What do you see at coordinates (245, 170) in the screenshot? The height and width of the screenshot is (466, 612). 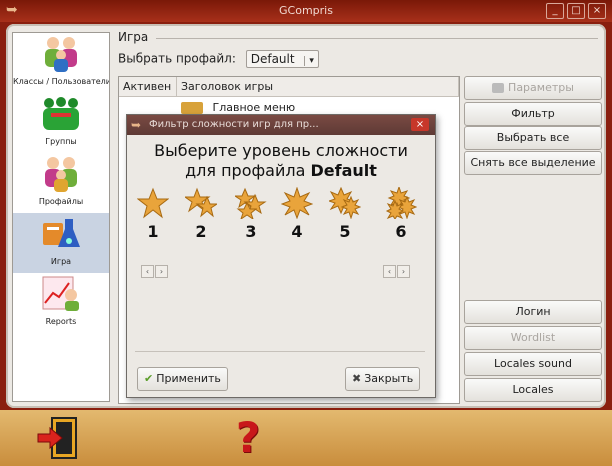 I see `heading-prefix: для профайла` at bounding box center [245, 170].